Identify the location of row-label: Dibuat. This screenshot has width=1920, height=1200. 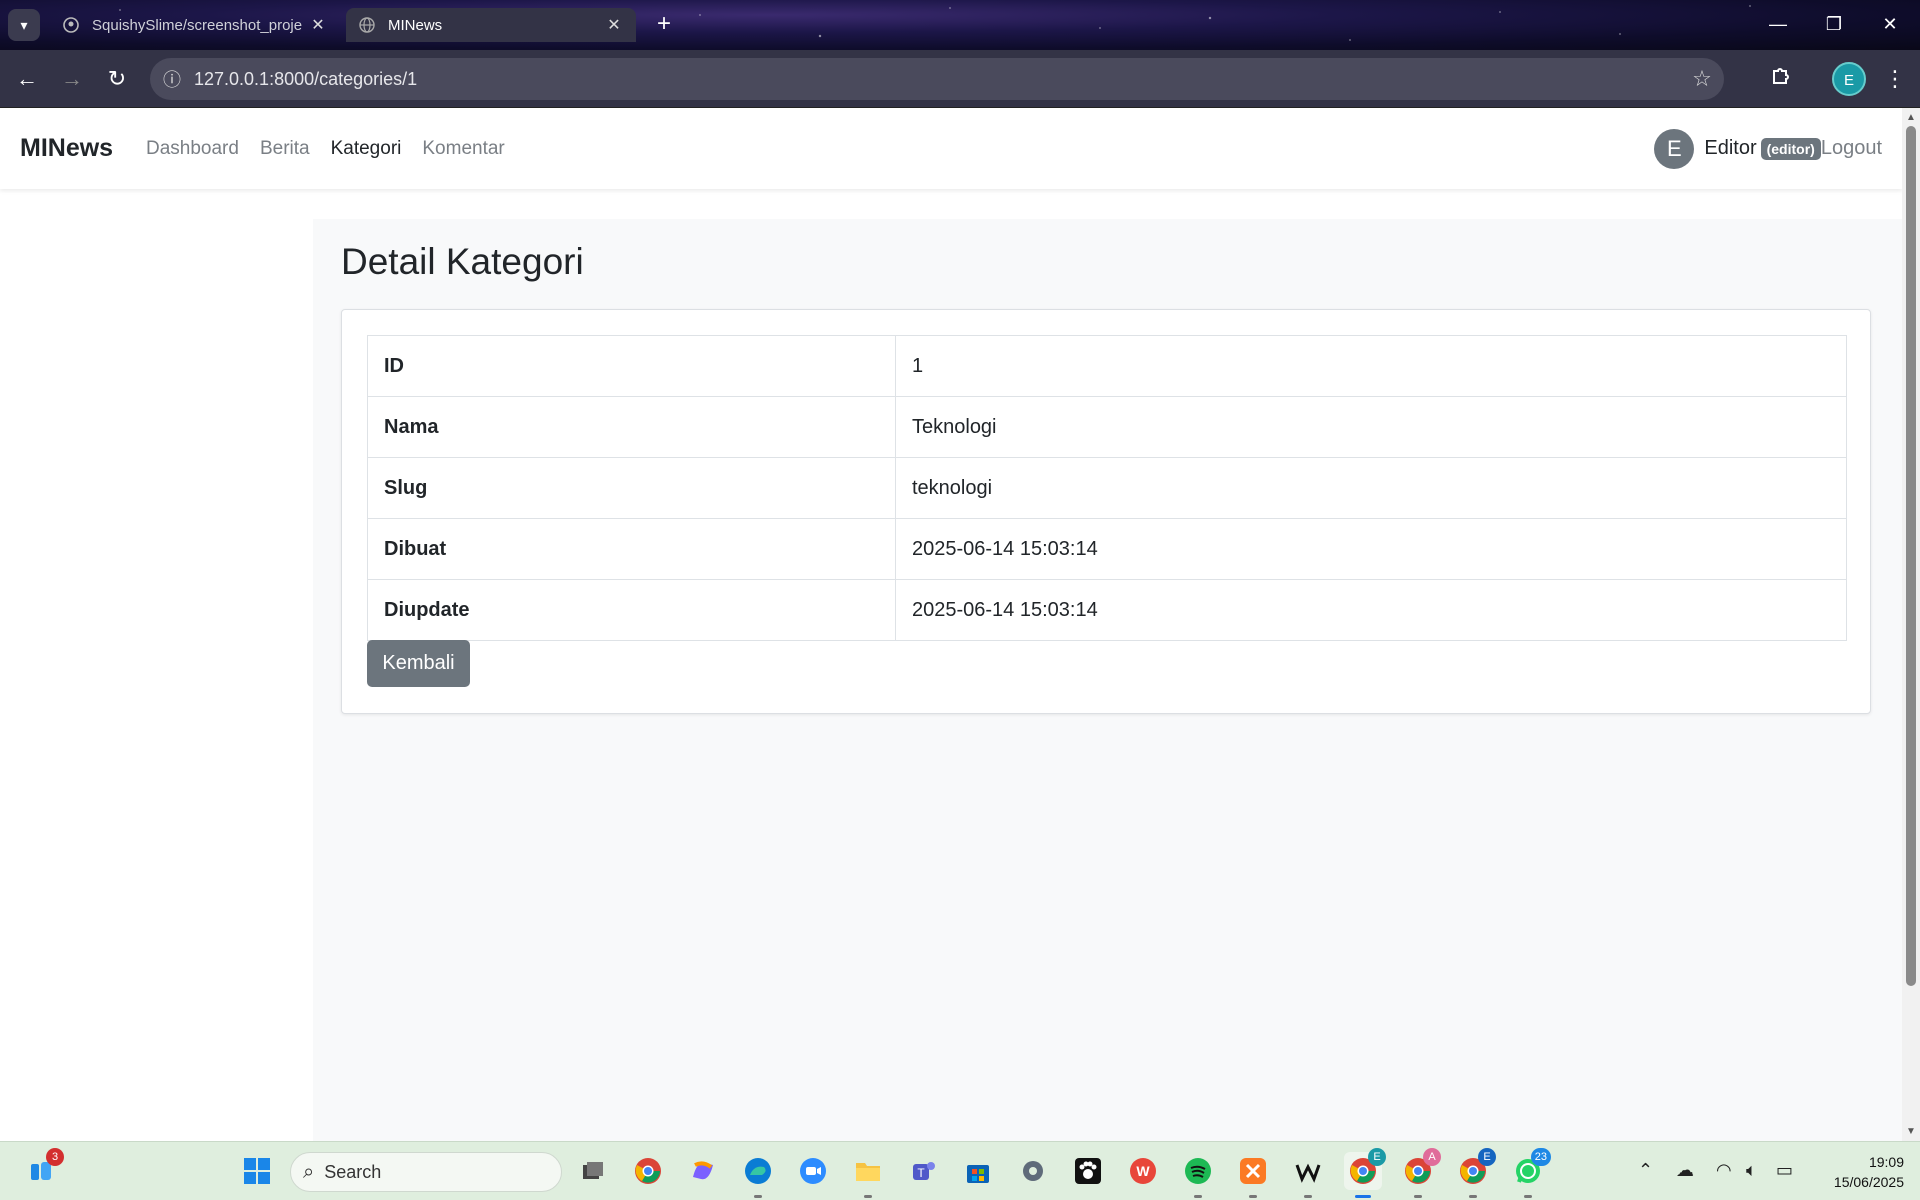
(631, 549).